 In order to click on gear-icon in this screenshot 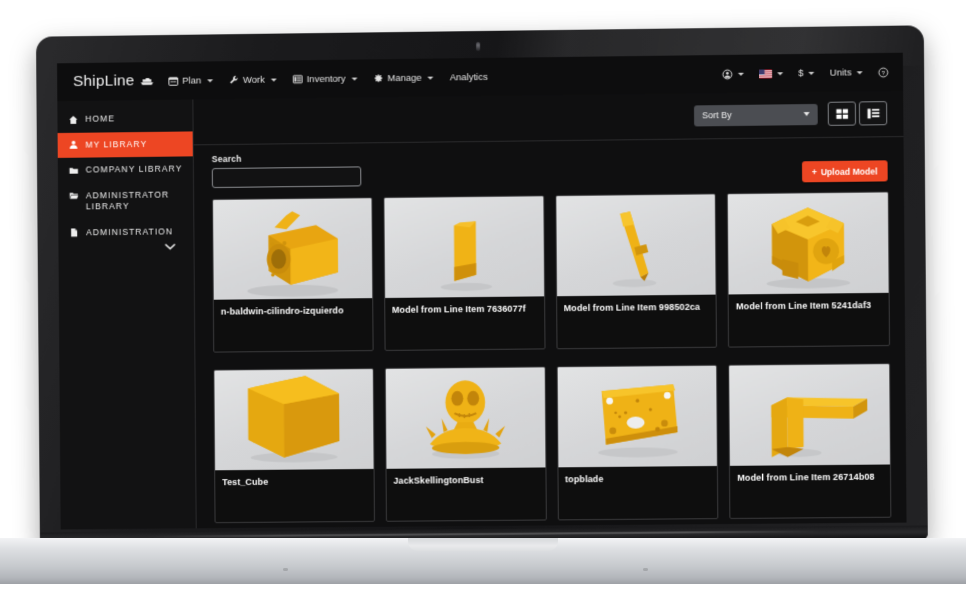, I will do `click(378, 78)`.